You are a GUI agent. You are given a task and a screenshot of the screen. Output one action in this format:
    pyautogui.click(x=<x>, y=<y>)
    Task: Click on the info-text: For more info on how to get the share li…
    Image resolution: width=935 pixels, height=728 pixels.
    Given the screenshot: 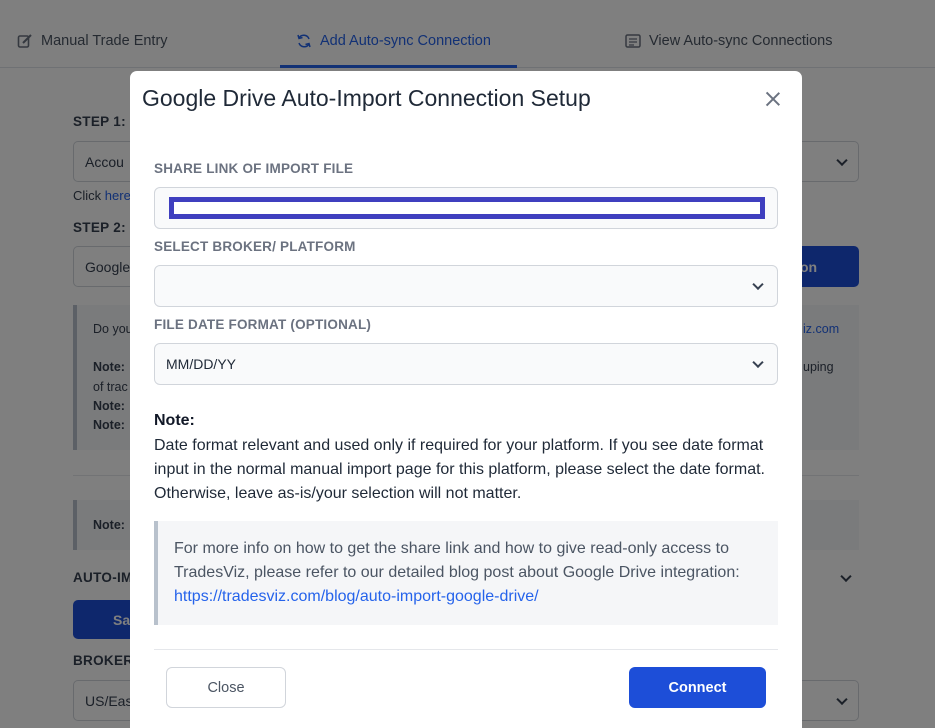 What is the action you would take?
    pyautogui.click(x=457, y=560)
    